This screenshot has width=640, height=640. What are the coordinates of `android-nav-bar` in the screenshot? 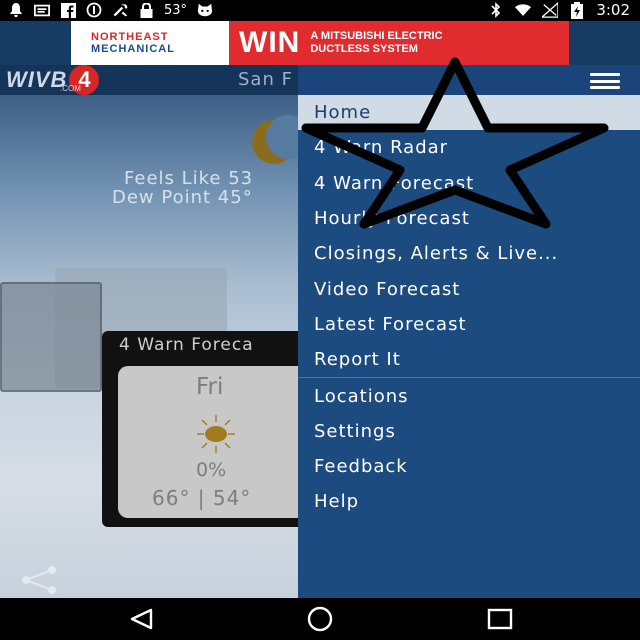 It's located at (320, 619).